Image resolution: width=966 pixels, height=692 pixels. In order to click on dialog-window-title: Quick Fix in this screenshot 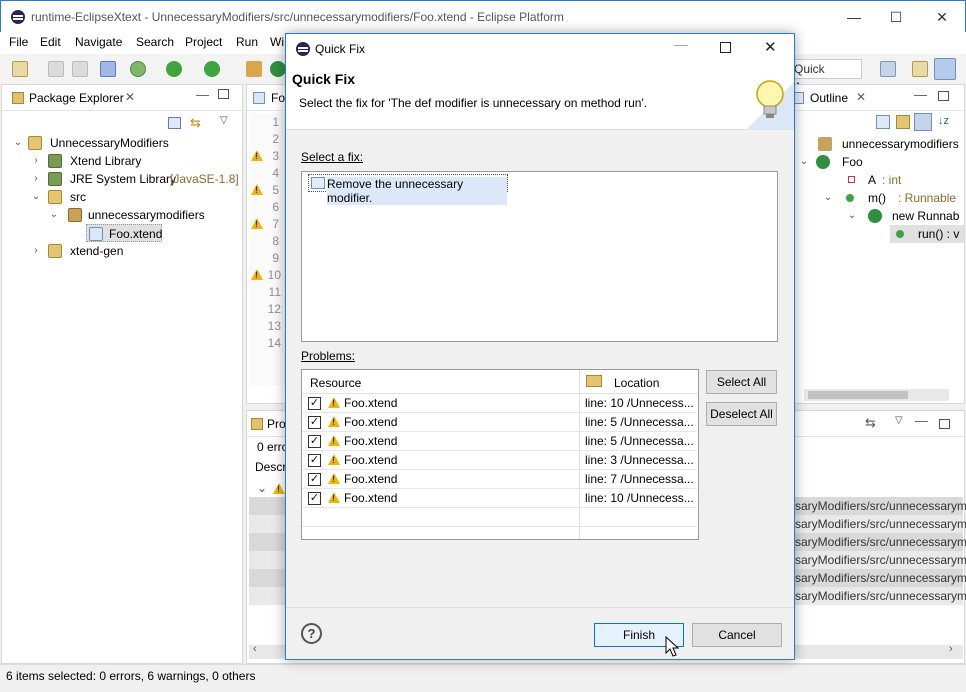, I will do `click(340, 49)`.